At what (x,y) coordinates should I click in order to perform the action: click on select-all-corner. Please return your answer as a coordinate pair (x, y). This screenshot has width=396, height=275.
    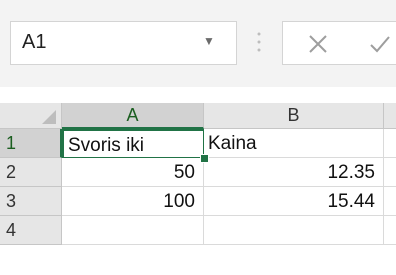
    Looking at the image, I should click on (31, 116).